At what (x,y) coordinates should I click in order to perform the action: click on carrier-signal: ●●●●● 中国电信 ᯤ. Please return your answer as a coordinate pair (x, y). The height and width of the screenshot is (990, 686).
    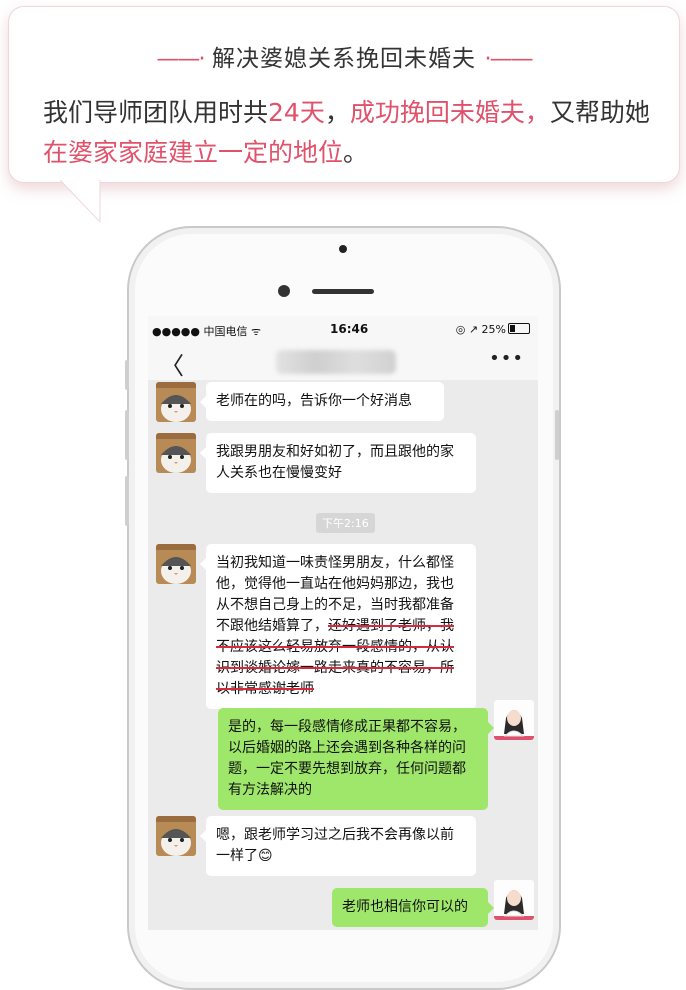
    Looking at the image, I should click on (207, 331).